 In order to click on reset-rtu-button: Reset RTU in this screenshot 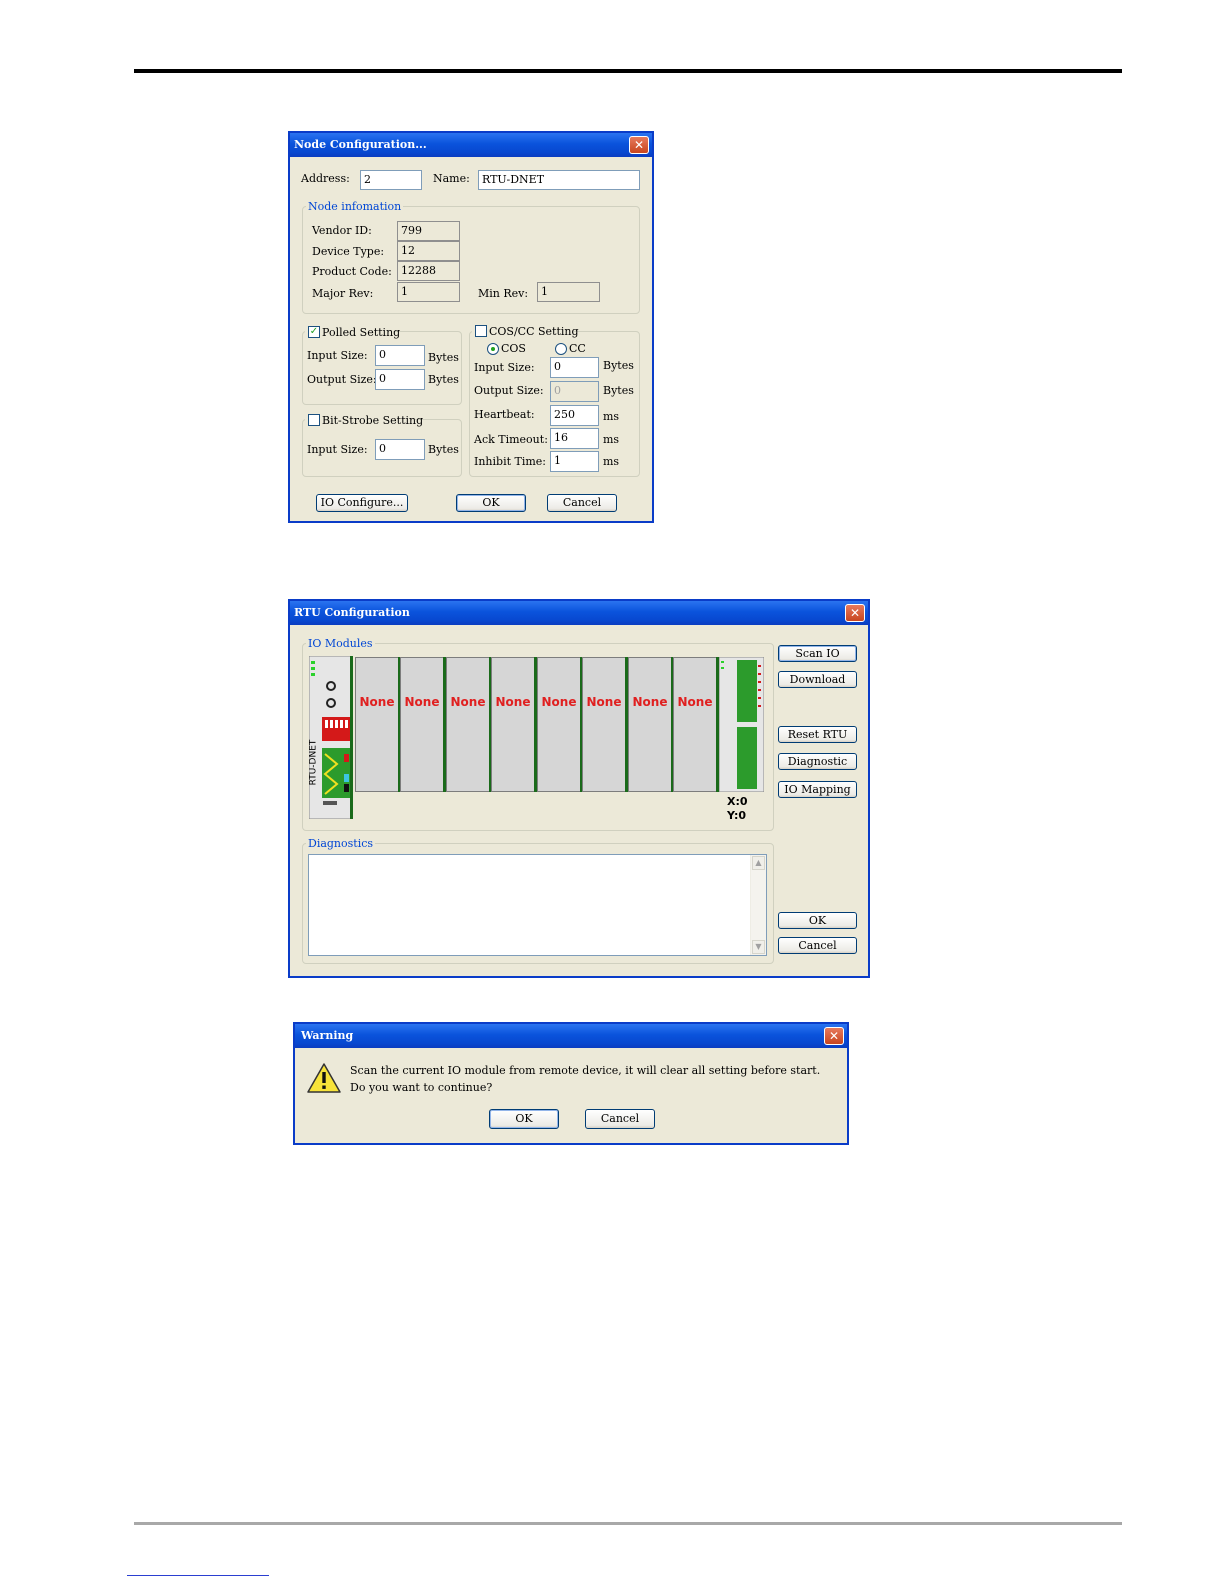, I will do `click(817, 734)`.